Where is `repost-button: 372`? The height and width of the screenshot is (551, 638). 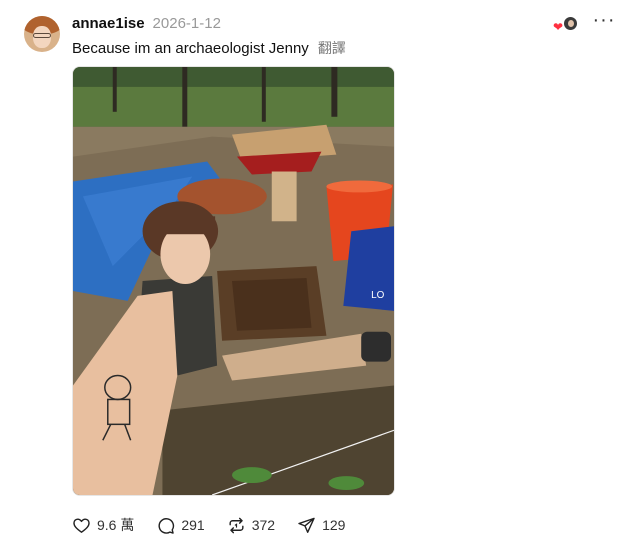
repost-button: 372 is located at coordinates (251, 525).